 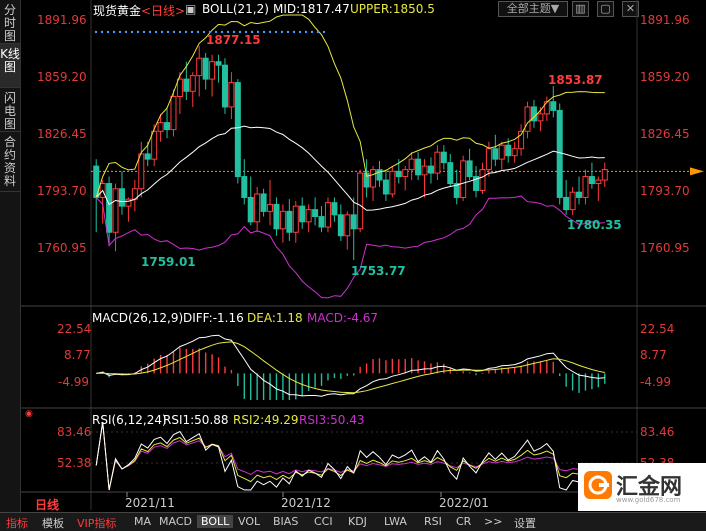 I want to click on annot-high-1: 1877.15, so click(x=233, y=40).